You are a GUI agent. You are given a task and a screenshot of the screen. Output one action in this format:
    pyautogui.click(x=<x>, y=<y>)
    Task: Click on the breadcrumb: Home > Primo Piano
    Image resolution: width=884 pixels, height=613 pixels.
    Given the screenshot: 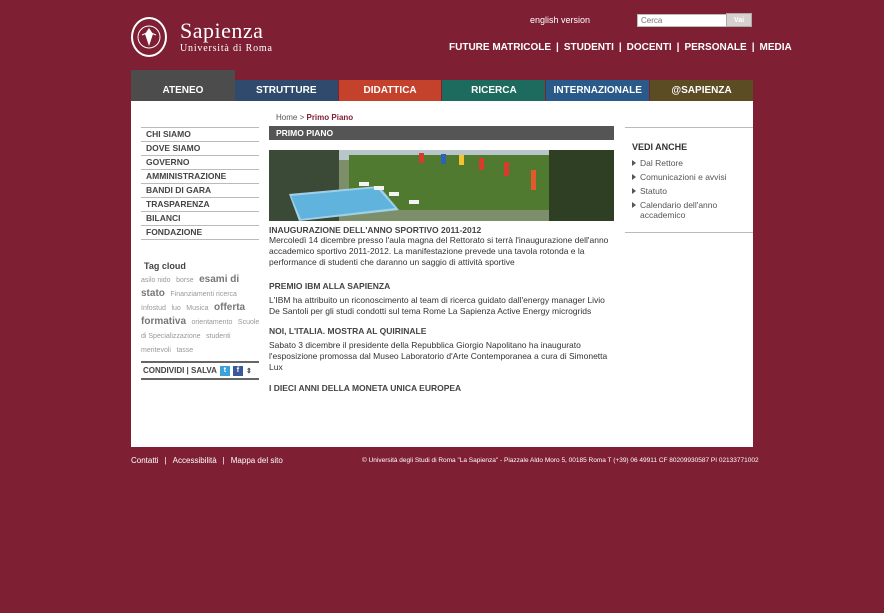 What is the action you would take?
    pyautogui.click(x=314, y=117)
    